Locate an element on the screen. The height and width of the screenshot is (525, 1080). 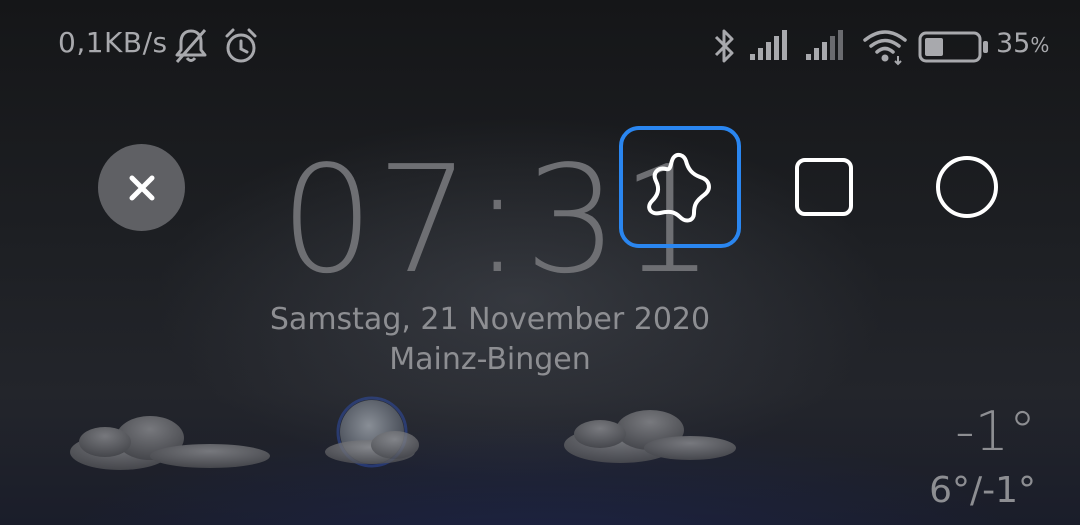
signal-sim1-icon is located at coordinates (771, 48).